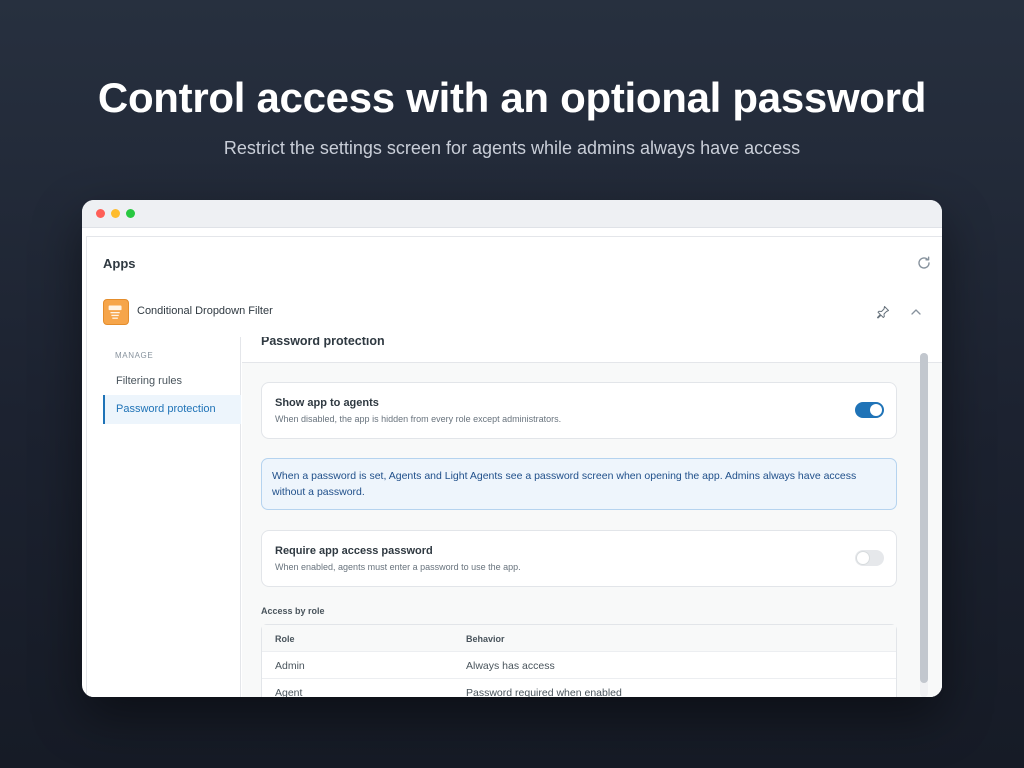 The width and height of the screenshot is (1024, 768). Describe the element at coordinates (592, 350) in the screenshot. I see `content-header: Password protection` at that location.